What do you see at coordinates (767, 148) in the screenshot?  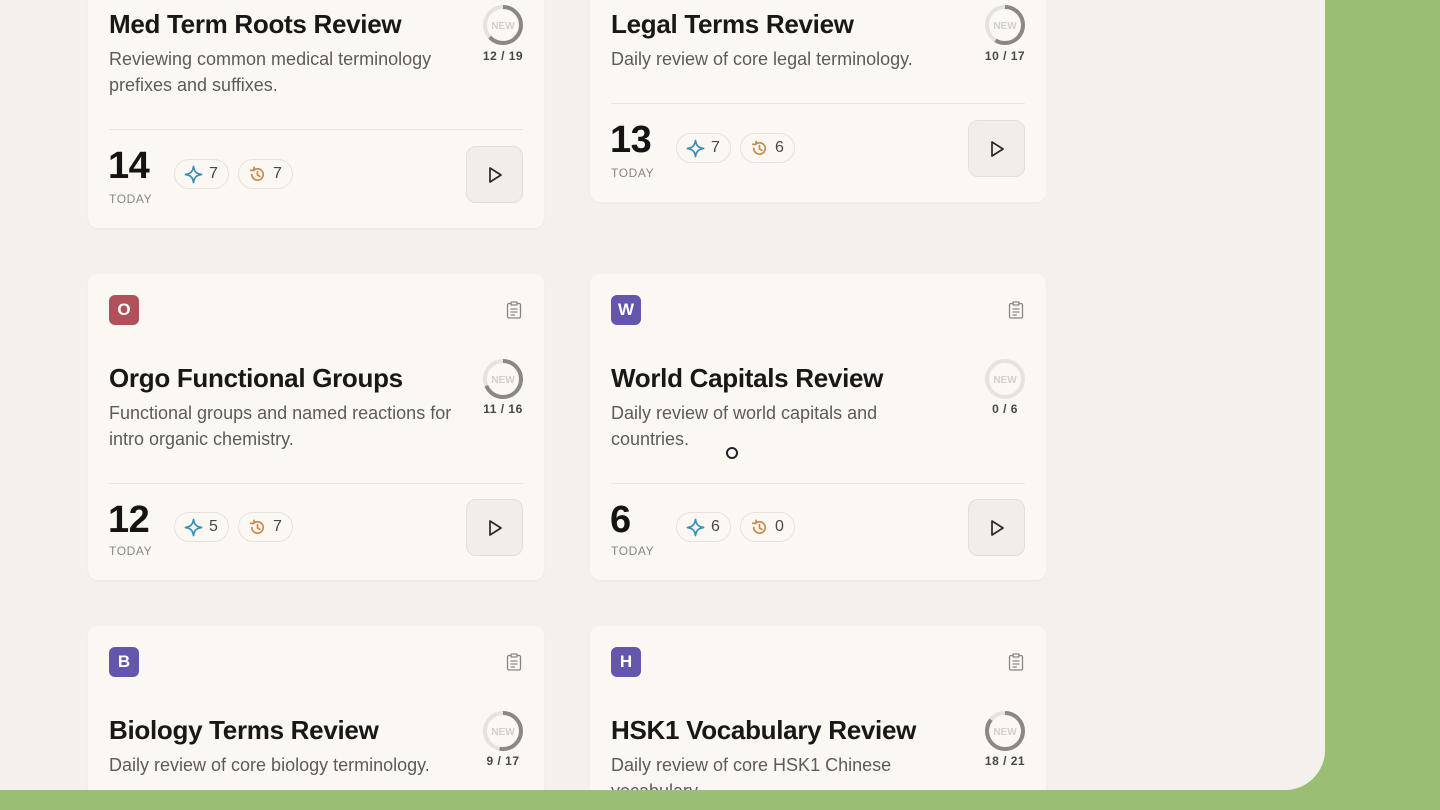 I see `review-cards-pill: 6` at bounding box center [767, 148].